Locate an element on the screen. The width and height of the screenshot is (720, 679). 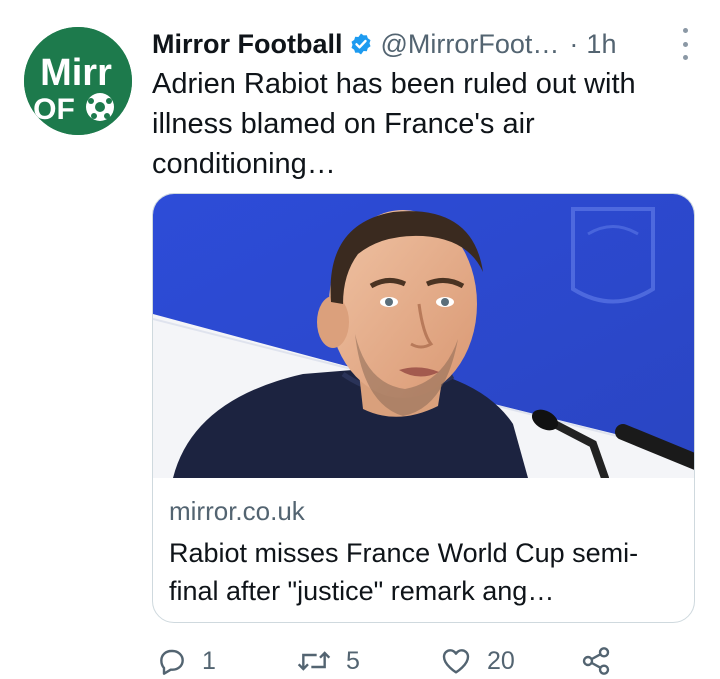
share-button is located at coordinates (596, 661).